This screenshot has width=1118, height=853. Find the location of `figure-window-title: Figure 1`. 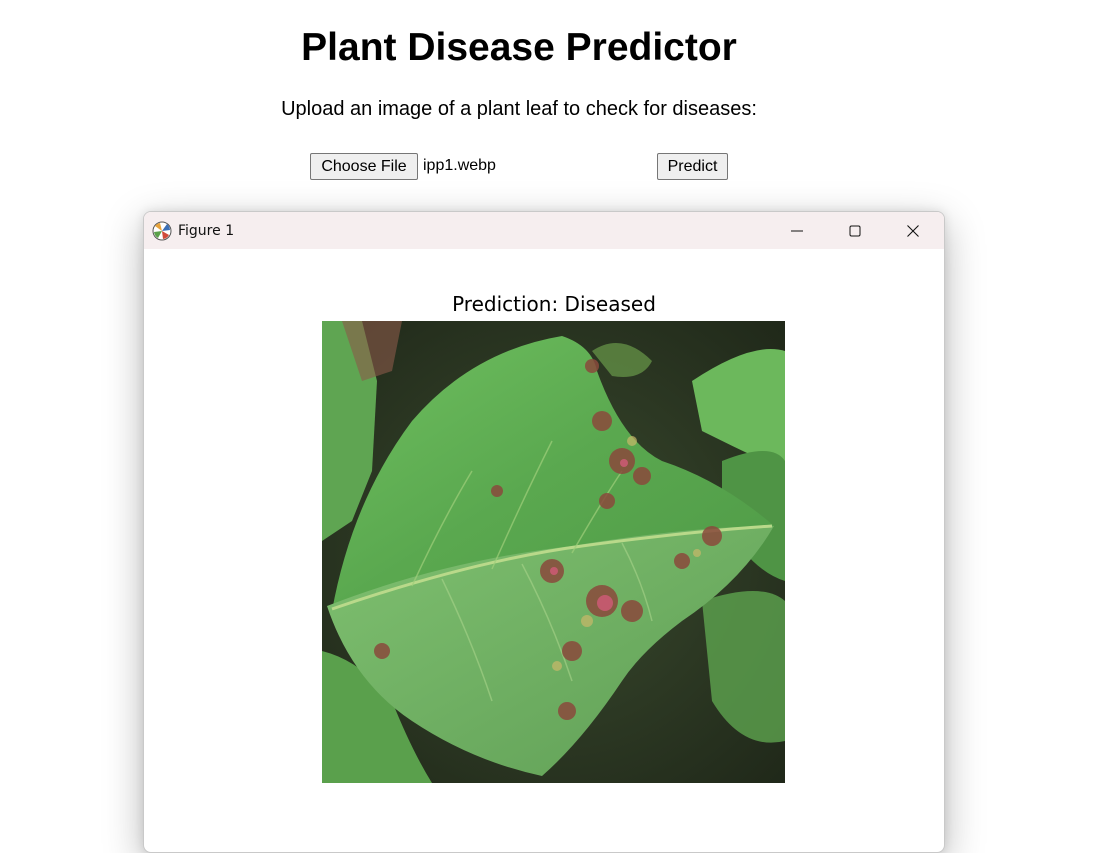

figure-window-title: Figure 1 is located at coordinates (206, 231).